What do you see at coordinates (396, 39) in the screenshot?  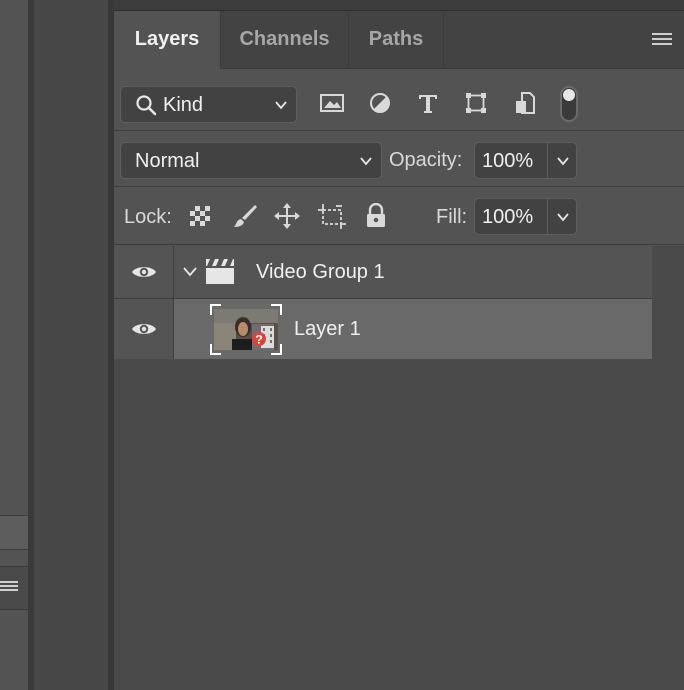 I see `tab-paths: Paths` at bounding box center [396, 39].